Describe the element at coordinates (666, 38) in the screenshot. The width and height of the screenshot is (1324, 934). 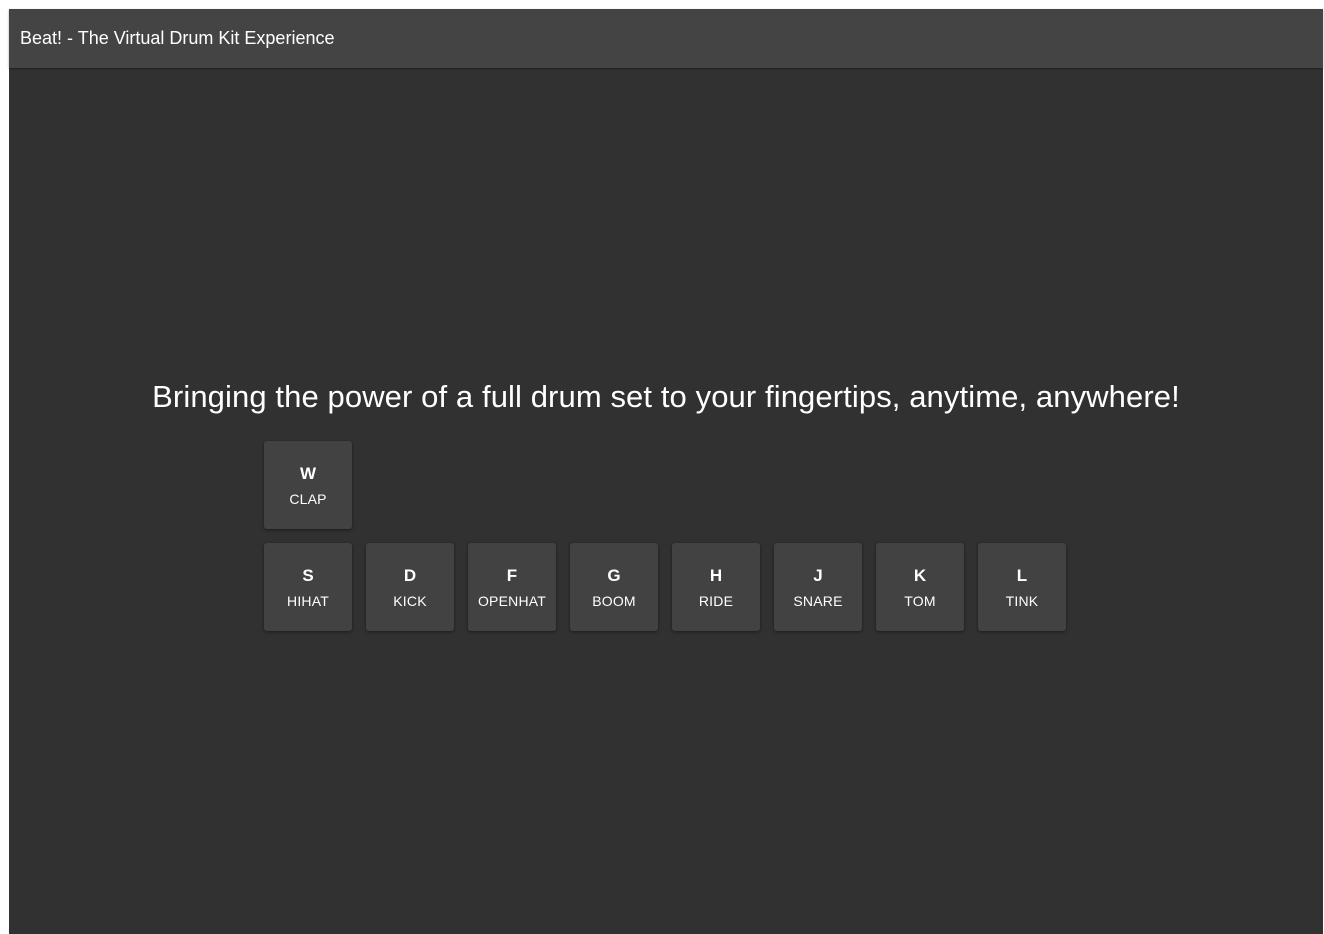
I see `top-app-bar: Beat! - The Virtual Drum Kit Experience` at that location.